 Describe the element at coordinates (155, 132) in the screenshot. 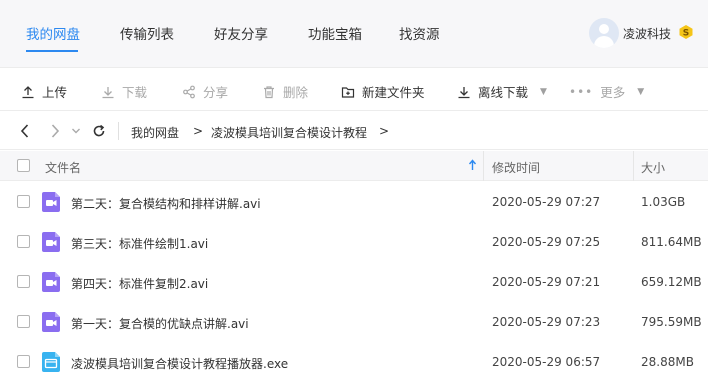

I see `breadcrumb-item-my-drive: 我的网盘` at that location.